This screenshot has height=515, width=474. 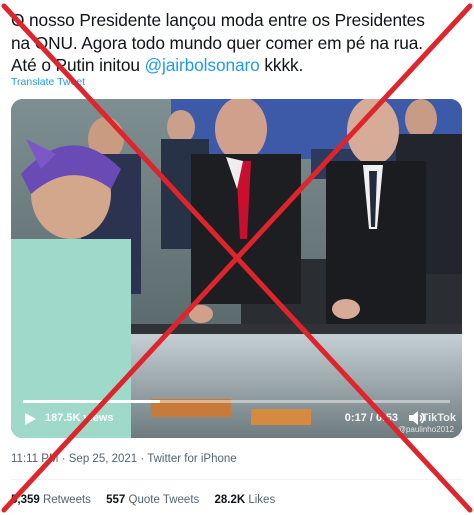 I want to click on volume-icon, so click(x=417, y=418).